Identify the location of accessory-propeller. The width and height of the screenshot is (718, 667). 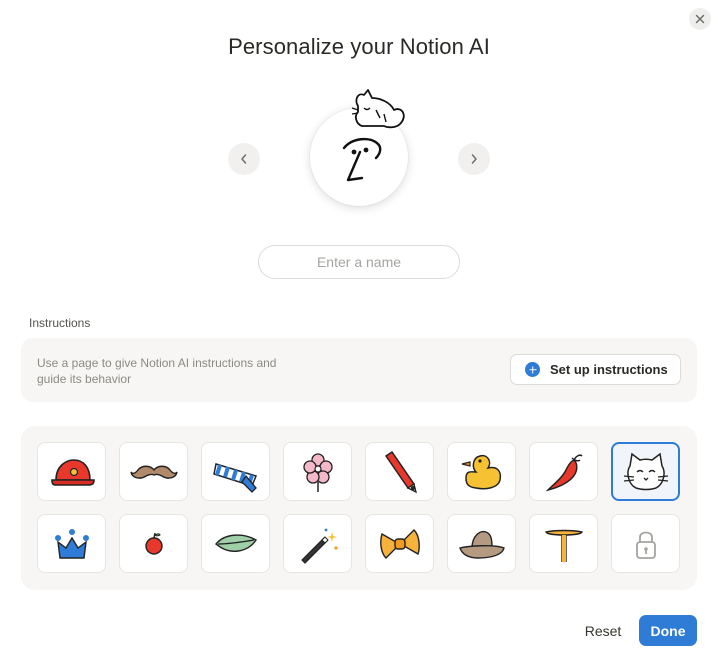
(563, 543).